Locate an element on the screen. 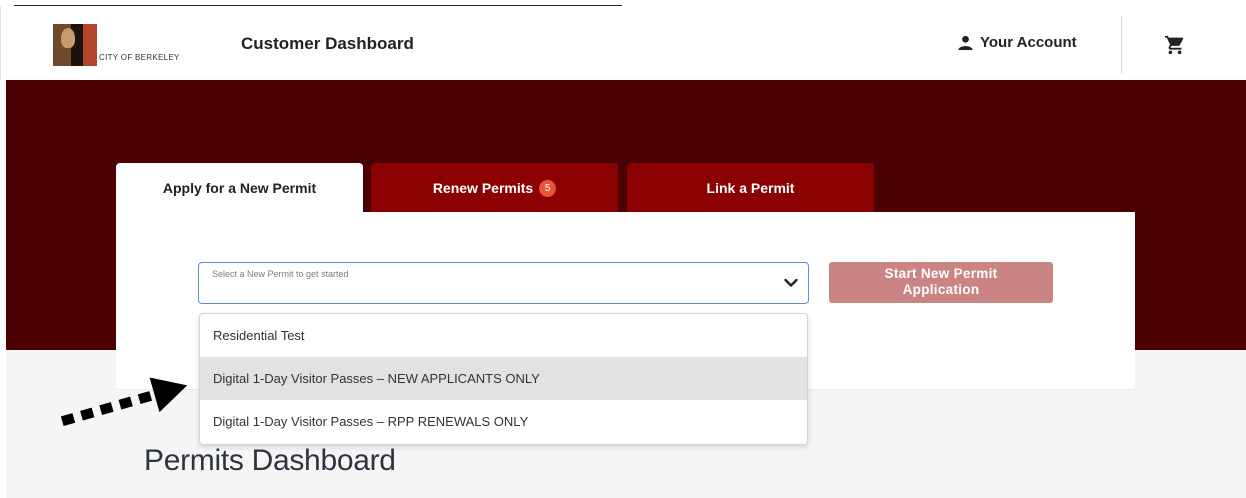 This screenshot has height=498, width=1246. tab-link-permit: Link a Permit is located at coordinates (750, 188).